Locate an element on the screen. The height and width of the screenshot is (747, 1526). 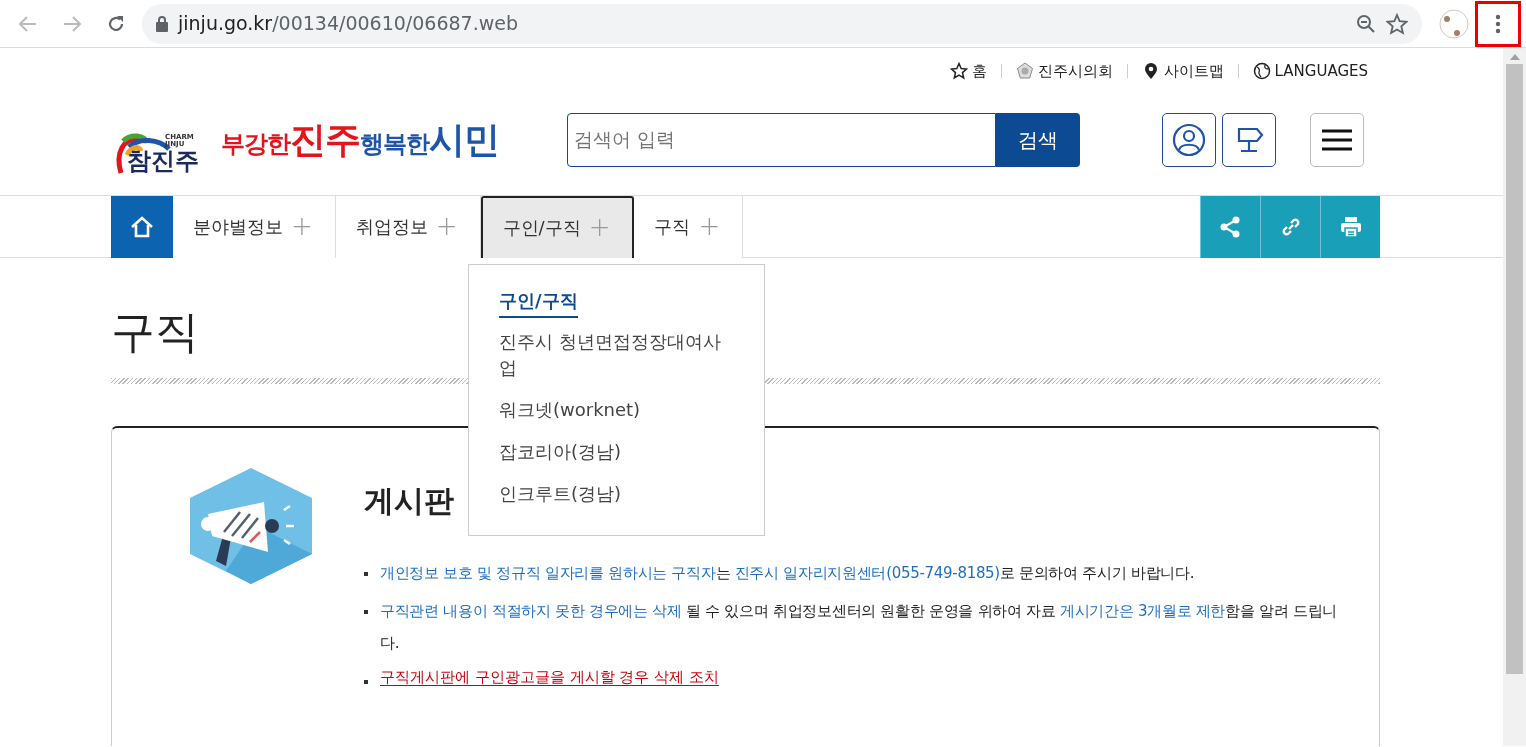
search-button: 검색 is located at coordinates (1038, 139).